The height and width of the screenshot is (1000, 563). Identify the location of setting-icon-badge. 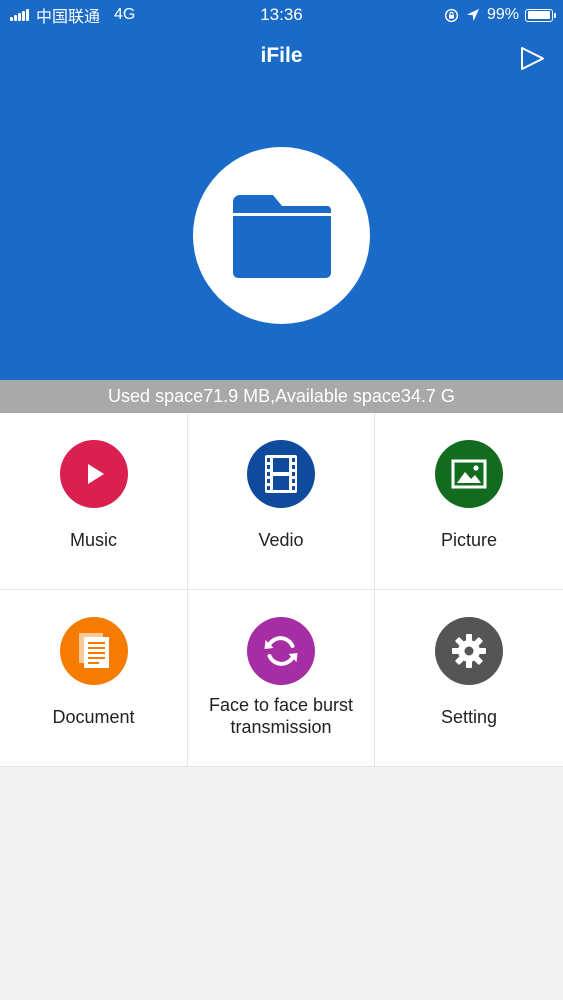
(469, 651).